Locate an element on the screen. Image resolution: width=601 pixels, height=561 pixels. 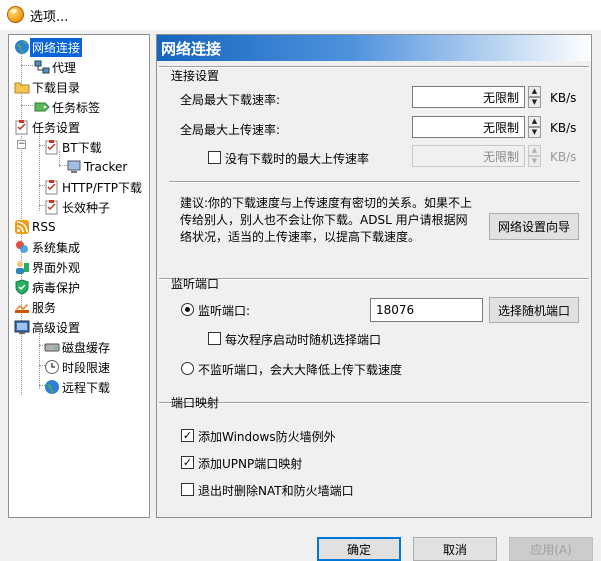
no-listen-radio is located at coordinates (187, 368).